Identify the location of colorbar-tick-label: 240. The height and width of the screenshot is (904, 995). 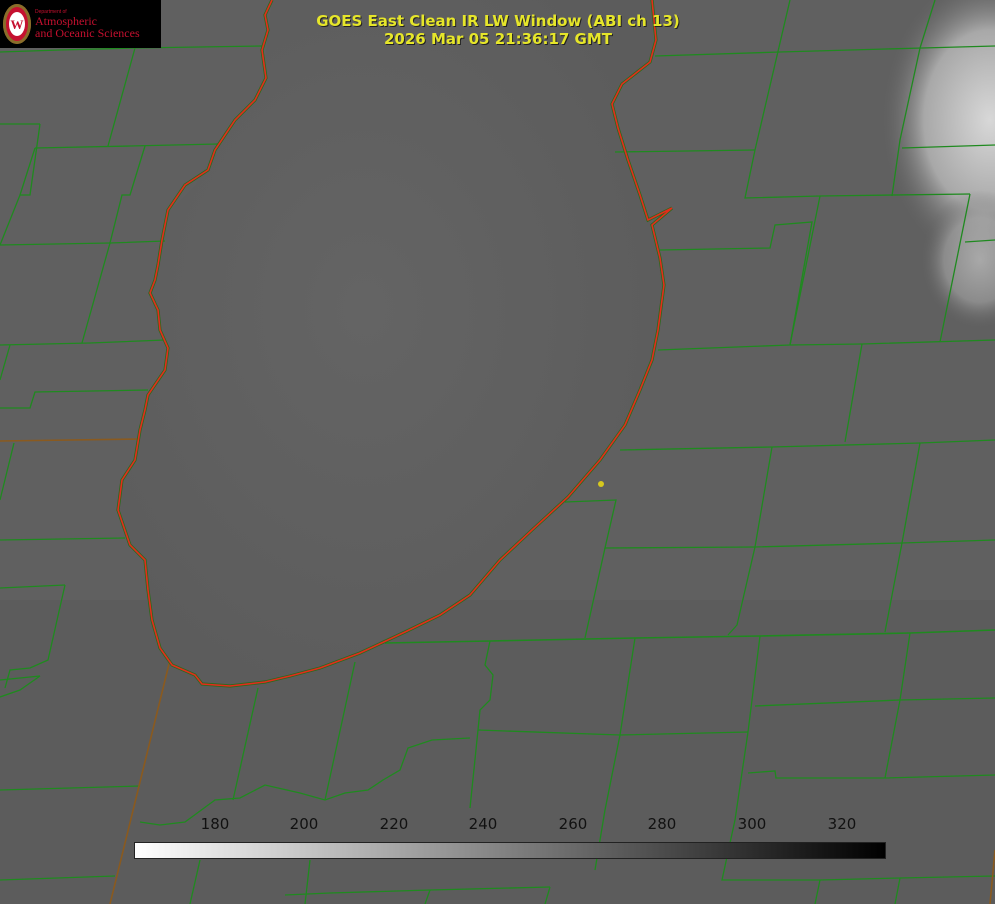
(483, 824).